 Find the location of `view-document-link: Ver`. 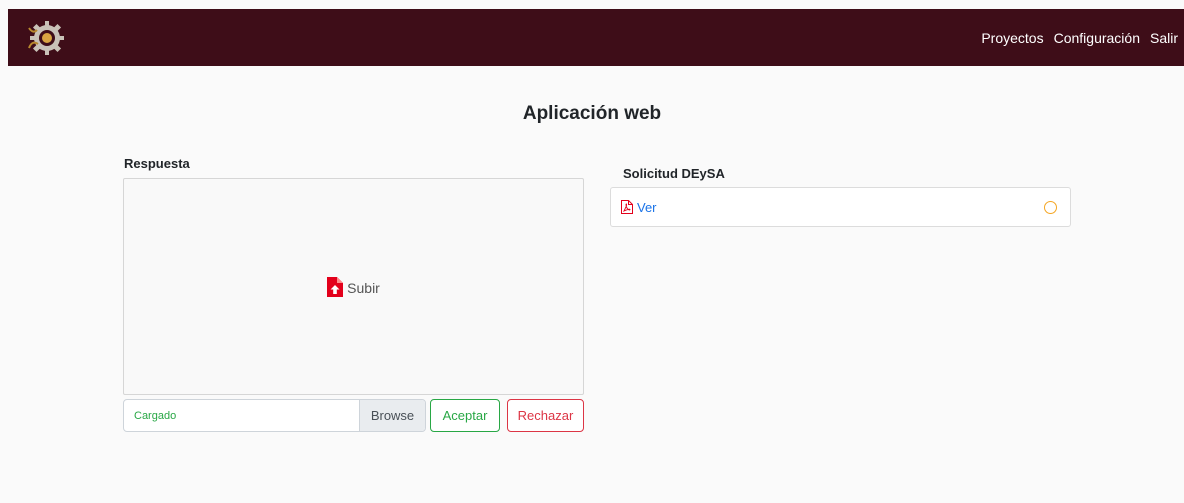

view-document-link: Ver is located at coordinates (840, 207).